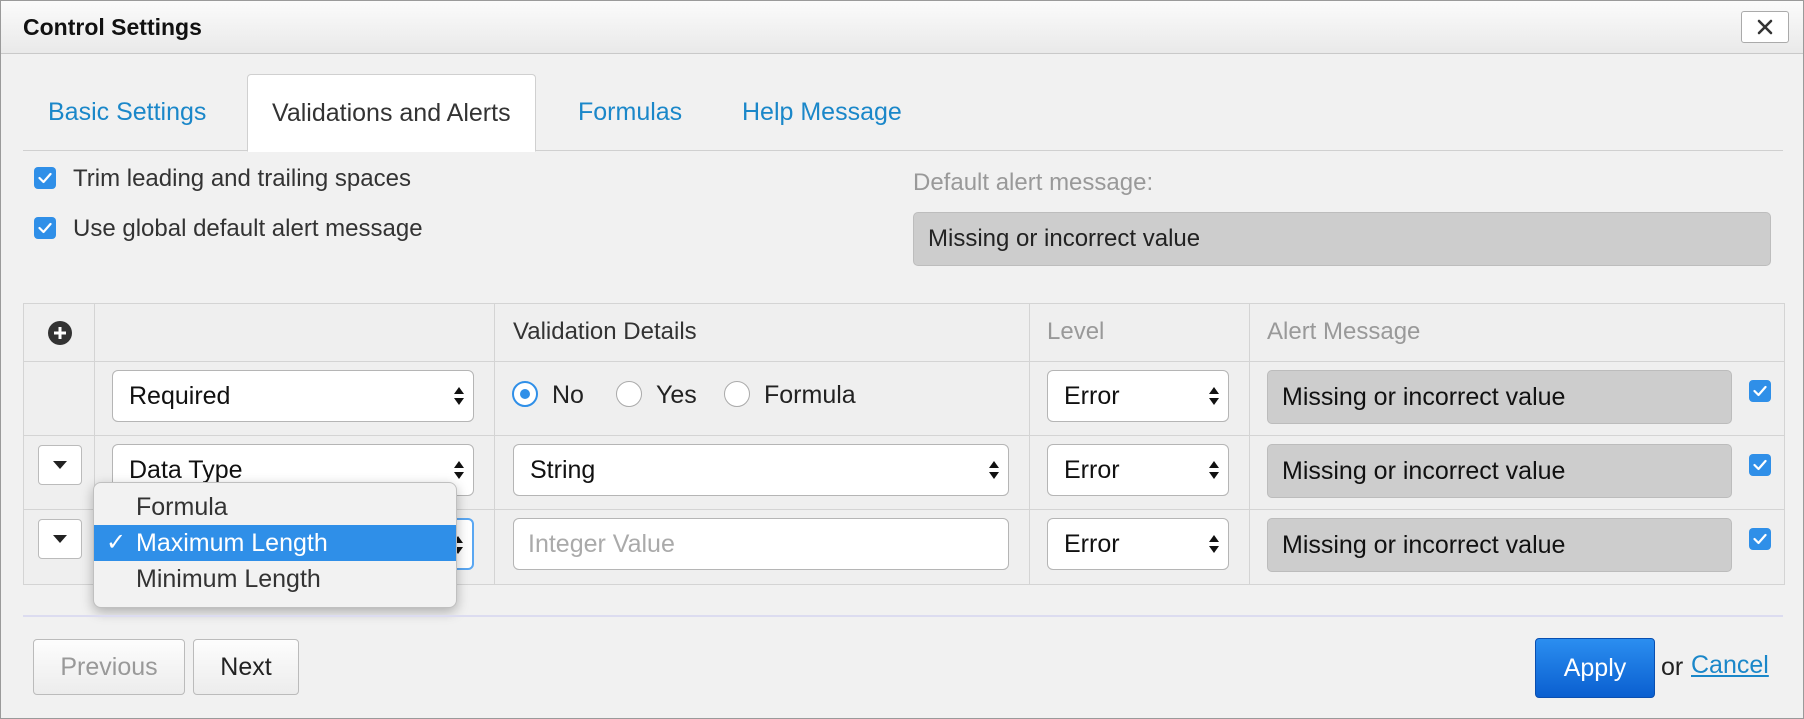 This screenshot has width=1804, height=719. I want to click on alert-enabled-checkbox-row1, so click(1760, 391).